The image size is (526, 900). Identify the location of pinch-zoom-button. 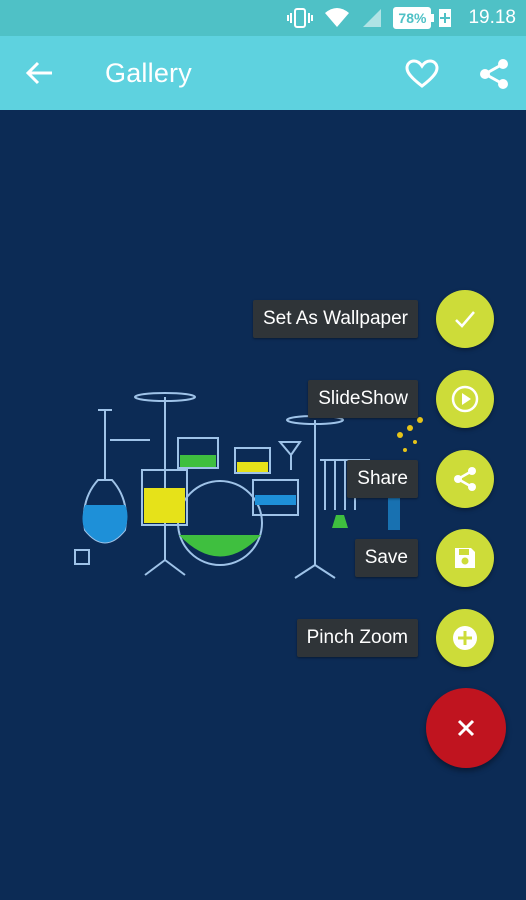
(465, 638).